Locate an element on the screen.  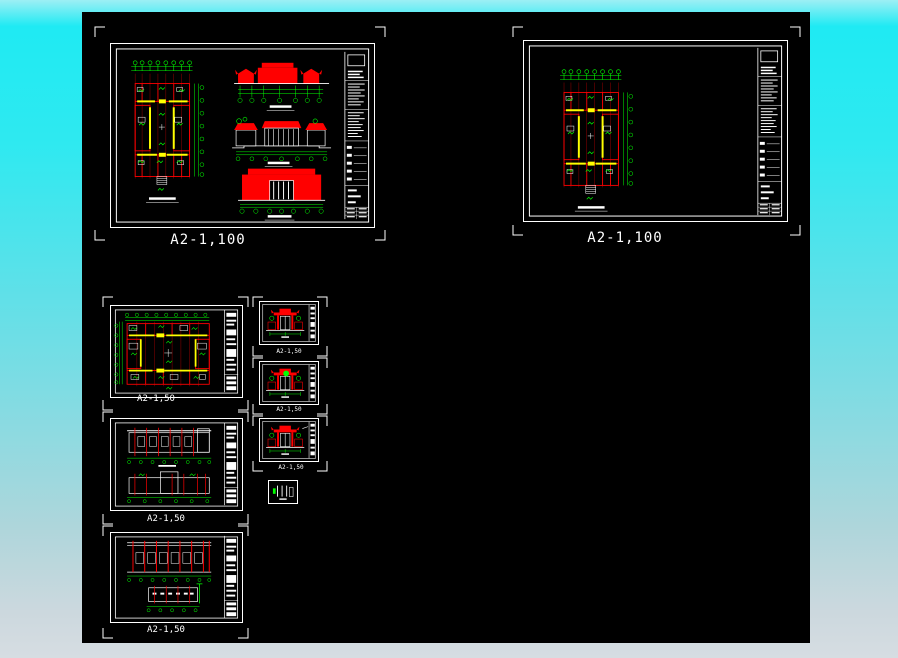
sheet-plan-and-elevations is located at coordinates (242, 135).